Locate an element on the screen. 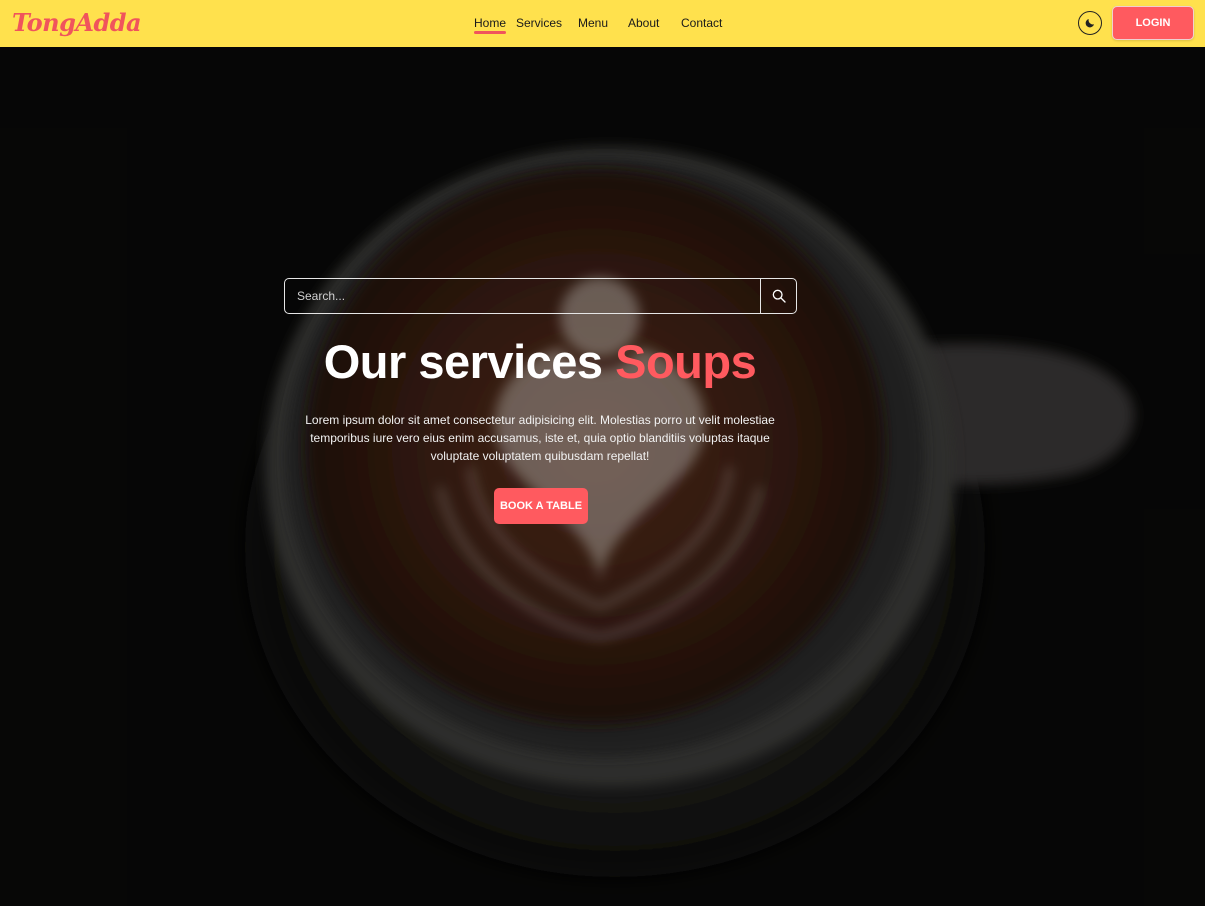 The width and height of the screenshot is (1205, 906). search-button is located at coordinates (779, 296).